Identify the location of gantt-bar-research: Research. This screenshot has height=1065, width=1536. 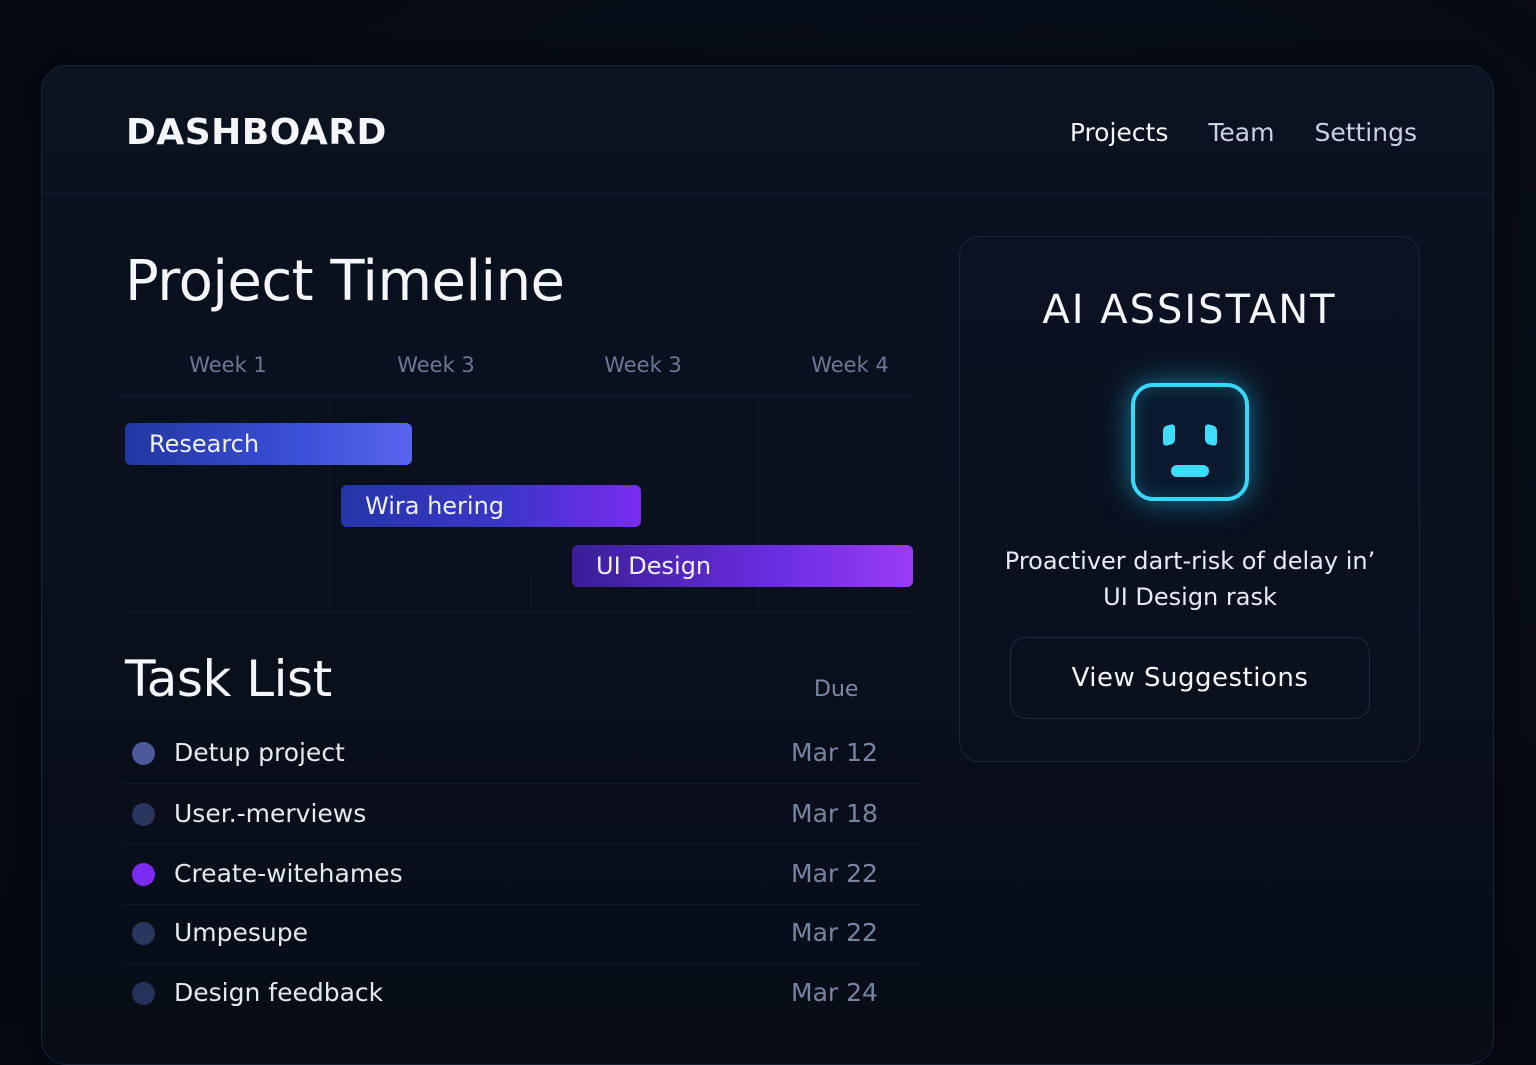
(268, 444).